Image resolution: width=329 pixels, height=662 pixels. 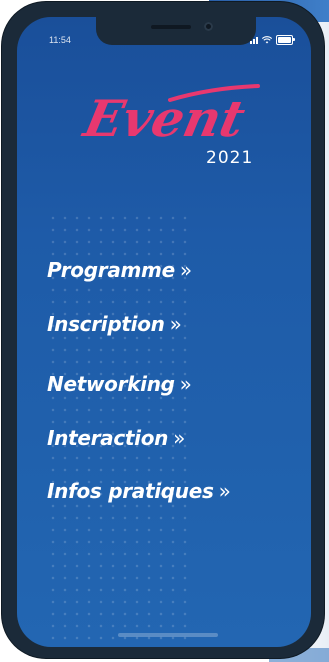 I want to click on menu-item-programme: Programme», so click(x=119, y=270).